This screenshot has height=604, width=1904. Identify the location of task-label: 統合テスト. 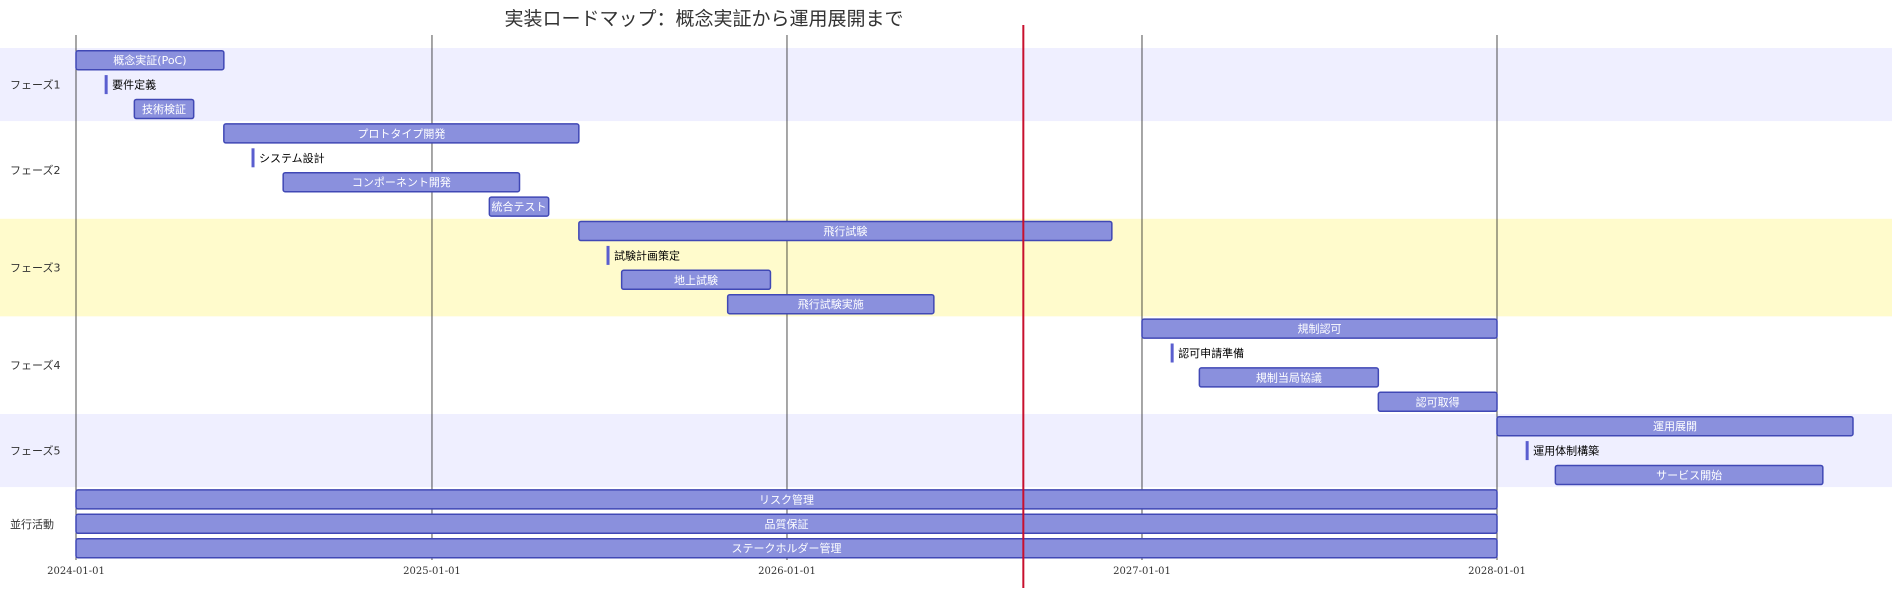
(519, 207).